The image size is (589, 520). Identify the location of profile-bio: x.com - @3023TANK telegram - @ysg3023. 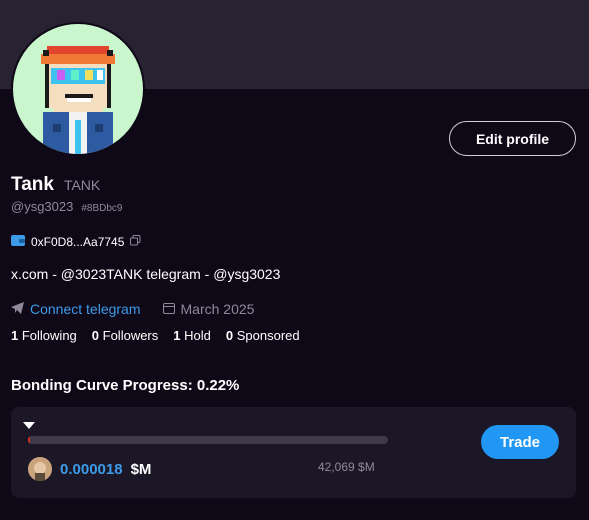
(146, 274).